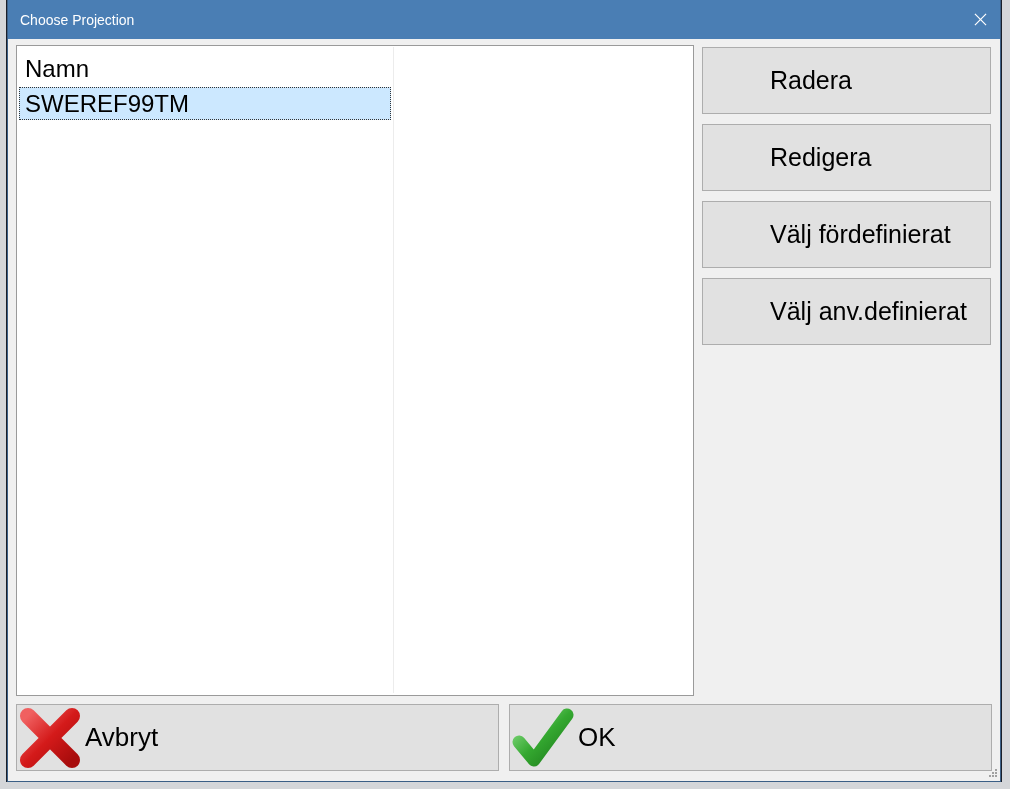  Describe the element at coordinates (846, 311) in the screenshot. I see `action-button: Välj anv.definierat` at that location.